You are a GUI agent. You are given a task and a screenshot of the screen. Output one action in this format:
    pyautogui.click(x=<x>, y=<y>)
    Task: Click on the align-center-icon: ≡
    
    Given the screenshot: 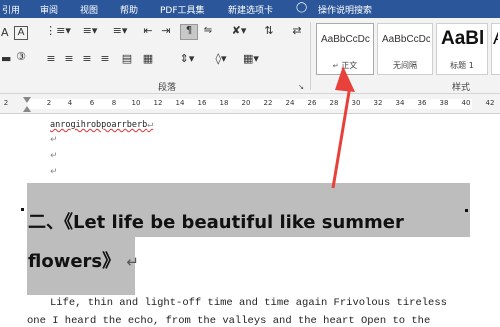 What is the action you would take?
    pyautogui.click(x=69, y=59)
    